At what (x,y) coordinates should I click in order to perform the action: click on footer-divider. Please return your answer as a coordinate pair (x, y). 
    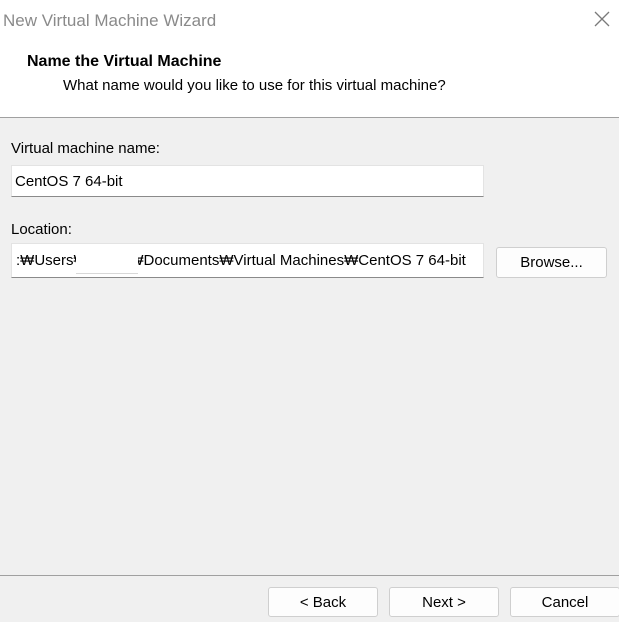
    Looking at the image, I should click on (309, 575).